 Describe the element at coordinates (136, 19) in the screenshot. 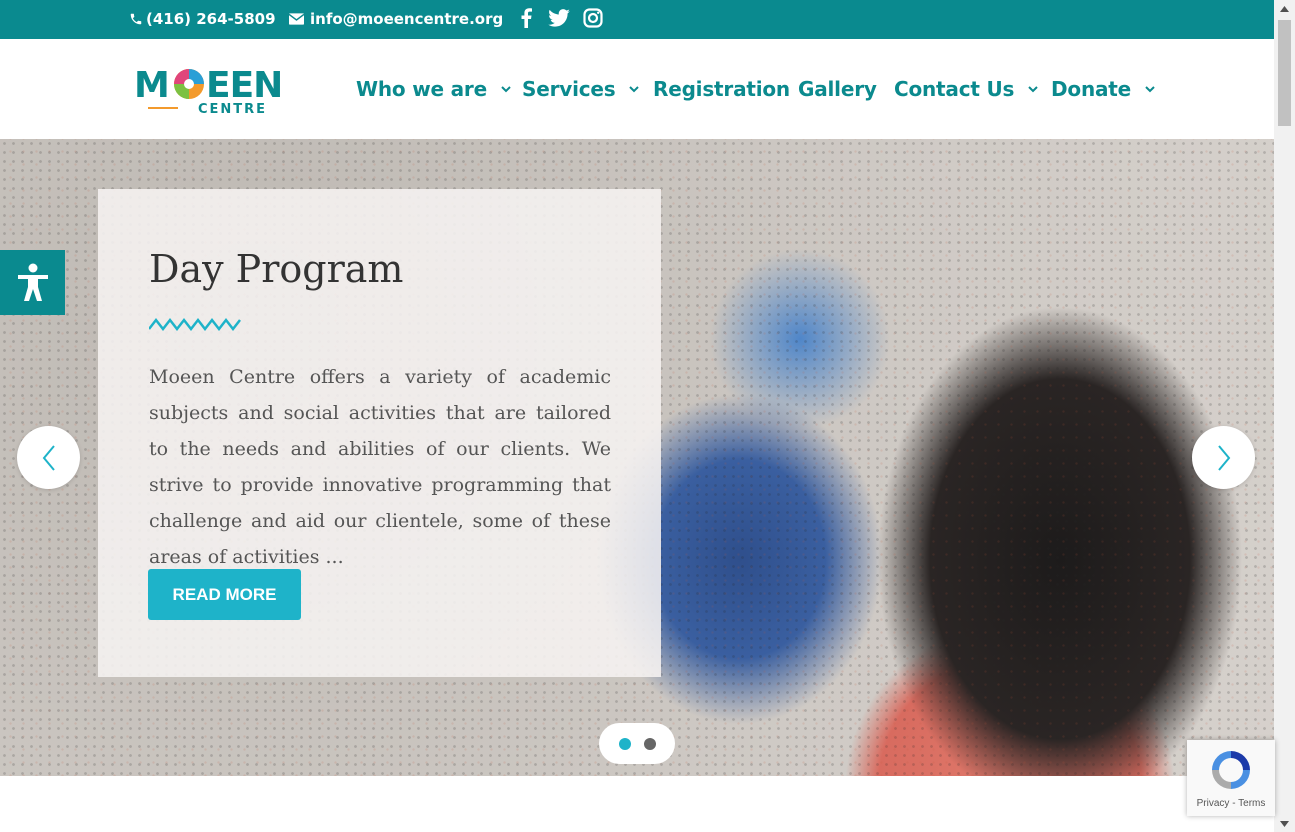

I see `phone-icon` at that location.